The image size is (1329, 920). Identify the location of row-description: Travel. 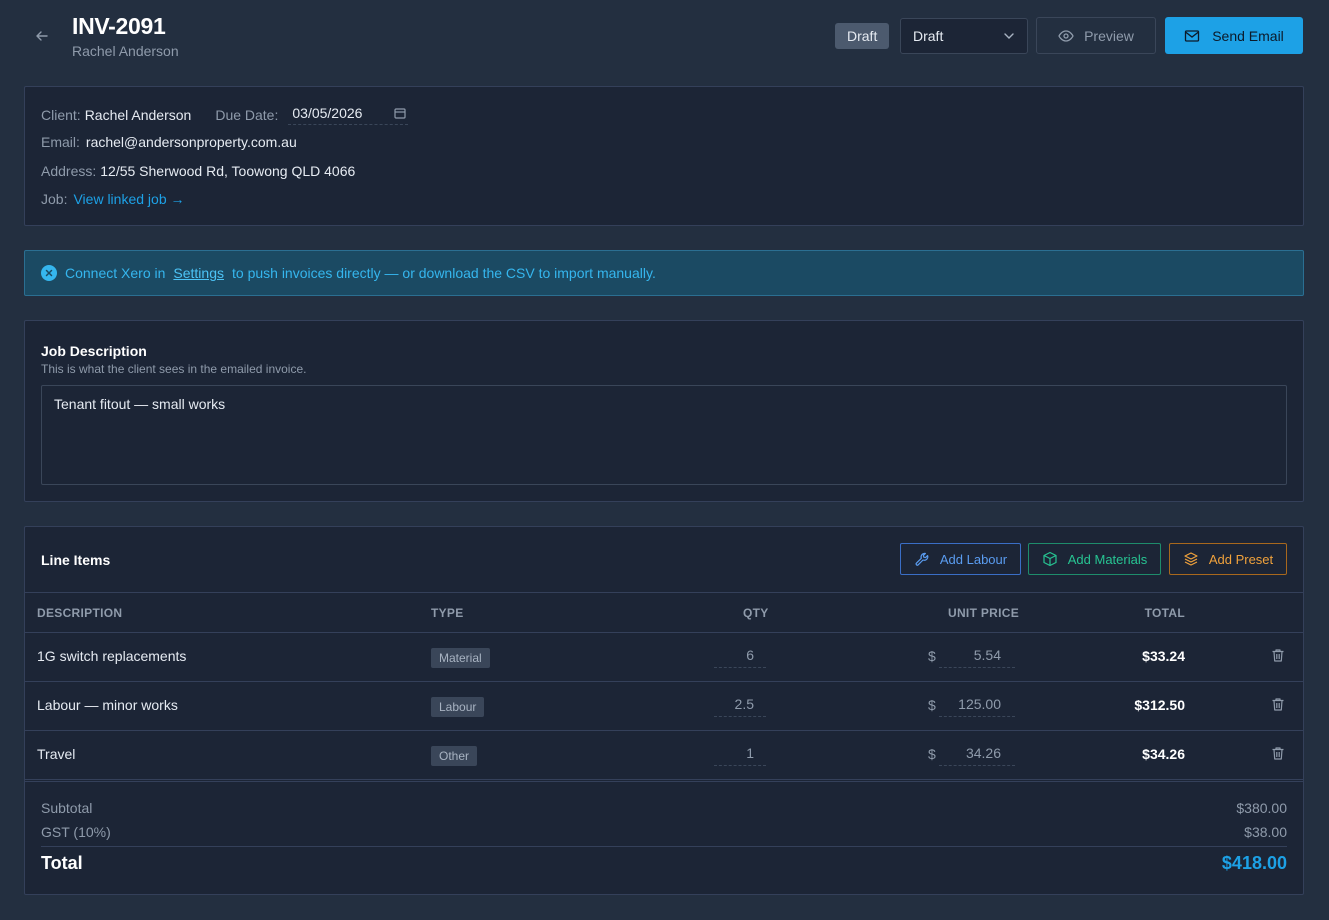
(56, 754).